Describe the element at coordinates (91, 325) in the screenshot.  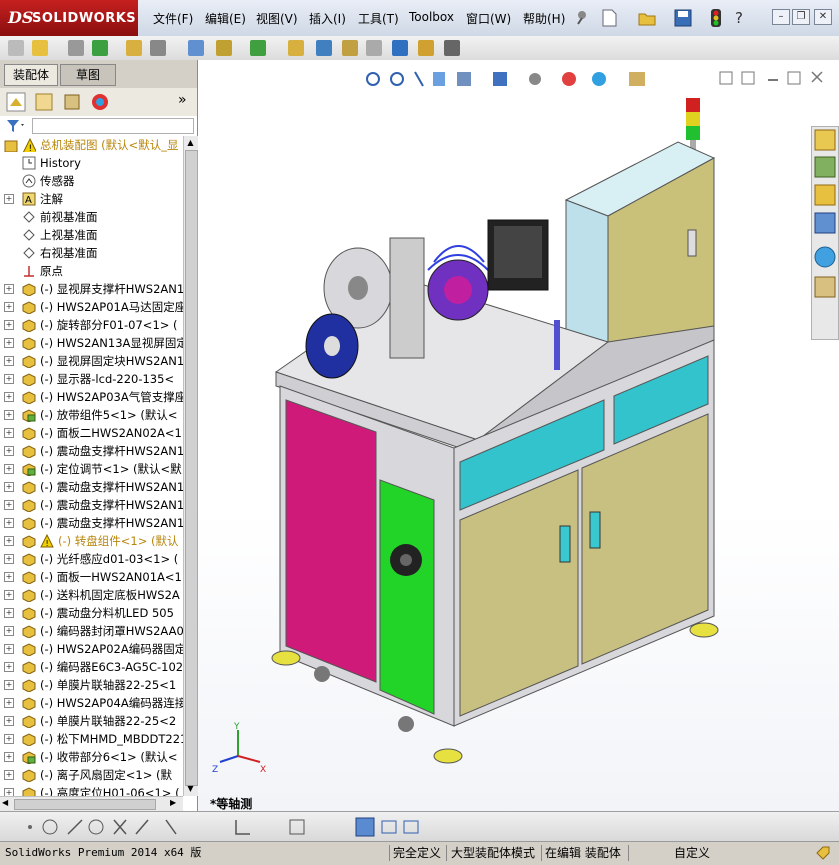
I see `tree-item: + (-) 旋转部分F01-07<1> (` at that location.